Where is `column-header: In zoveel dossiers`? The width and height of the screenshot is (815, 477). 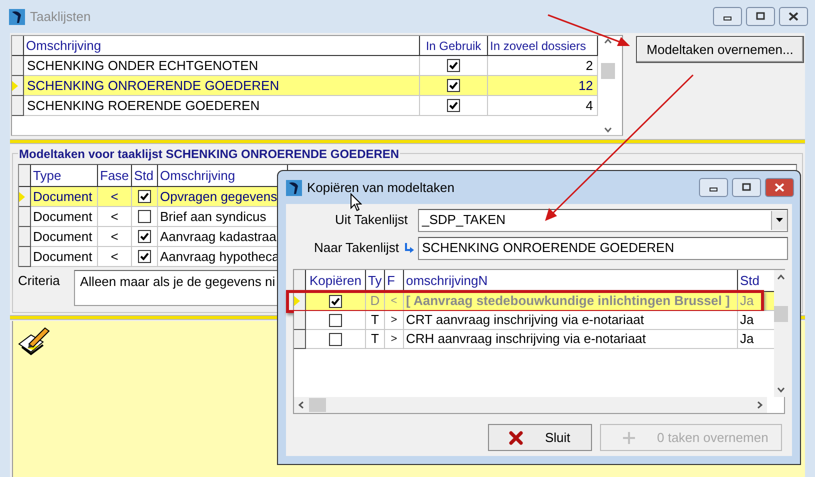 column-header: In zoveel dossiers is located at coordinates (543, 45).